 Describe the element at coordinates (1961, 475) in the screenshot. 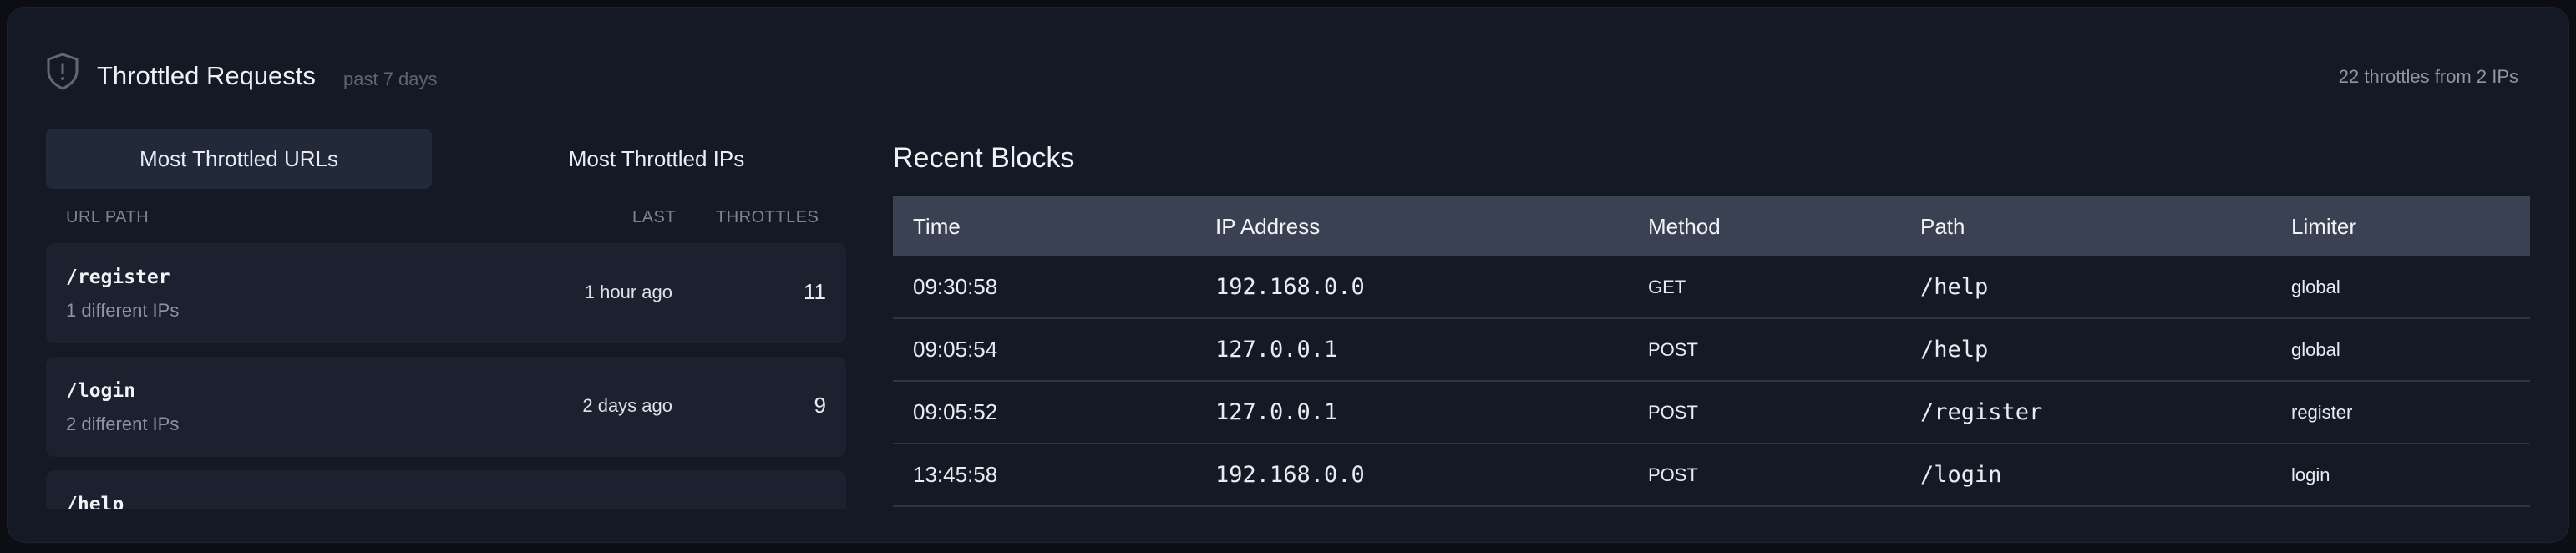

I see `cell-path: /login` at that location.